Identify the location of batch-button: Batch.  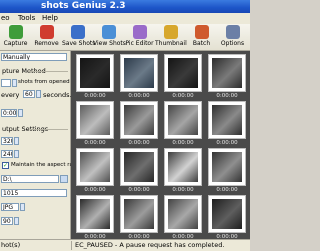
(201, 37).